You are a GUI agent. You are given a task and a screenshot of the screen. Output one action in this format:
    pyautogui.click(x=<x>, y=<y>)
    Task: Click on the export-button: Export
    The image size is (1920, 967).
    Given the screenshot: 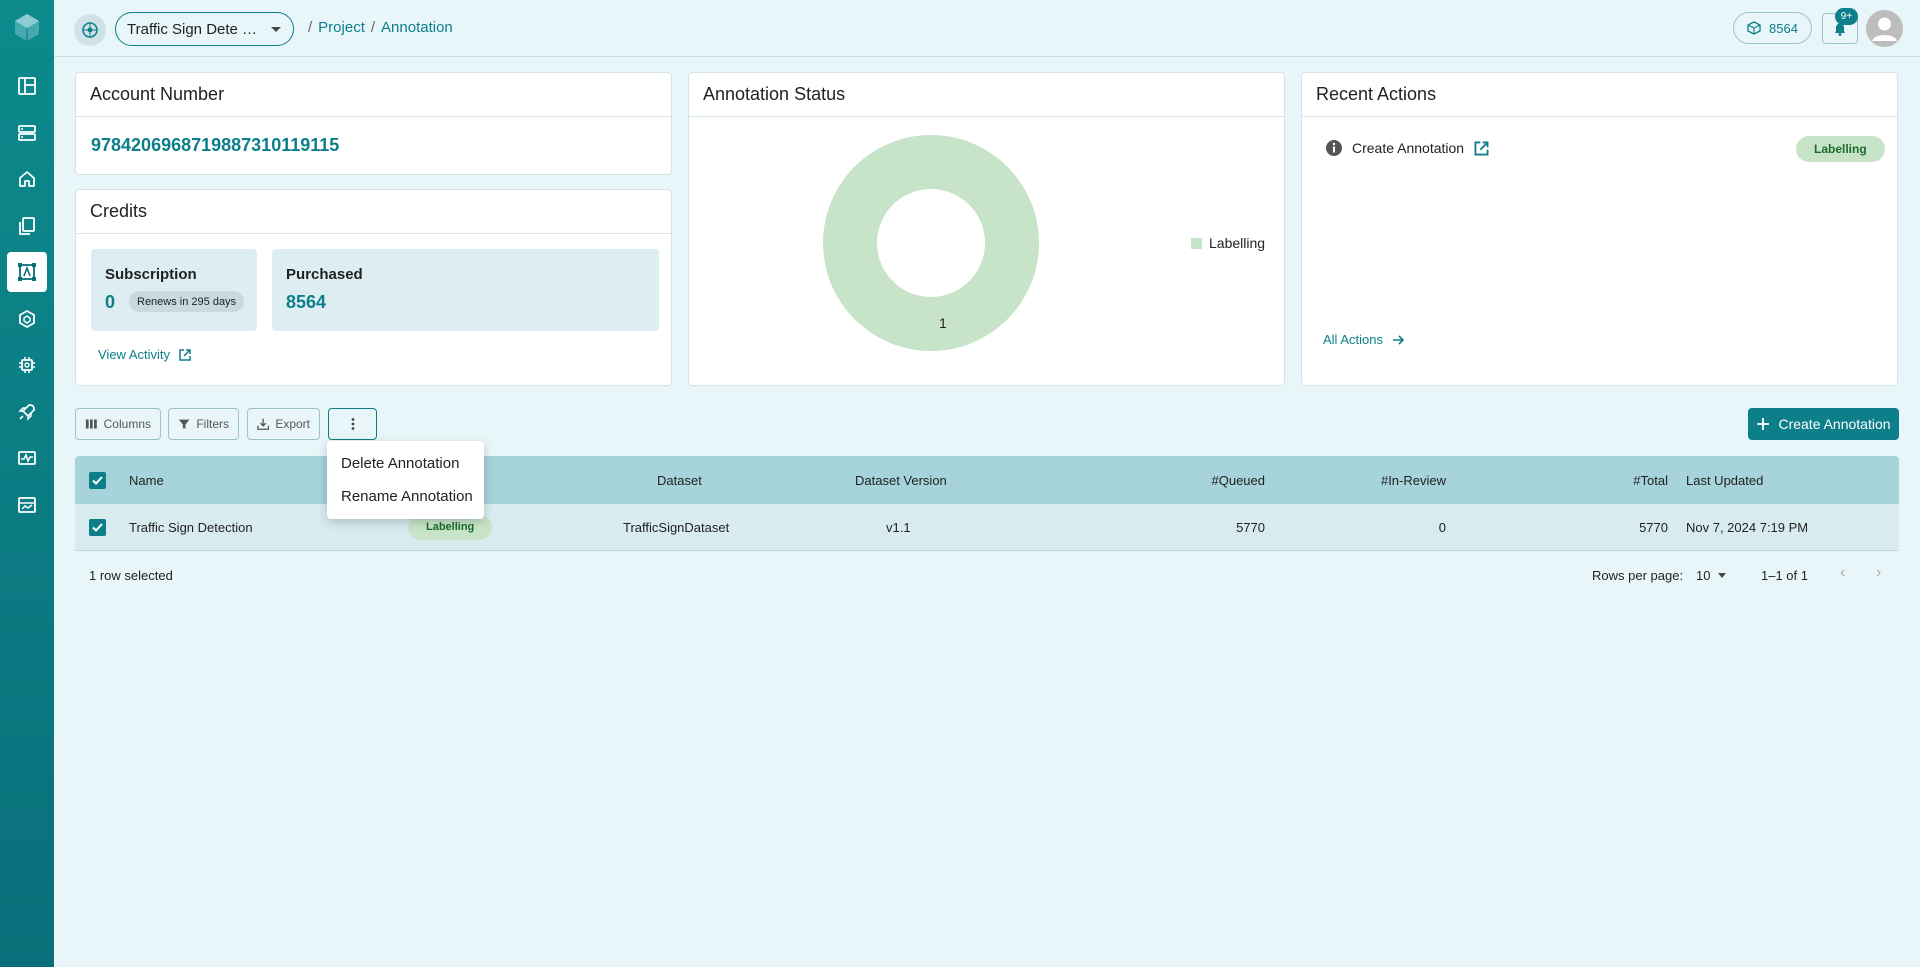 What is the action you would take?
    pyautogui.click(x=283, y=424)
    